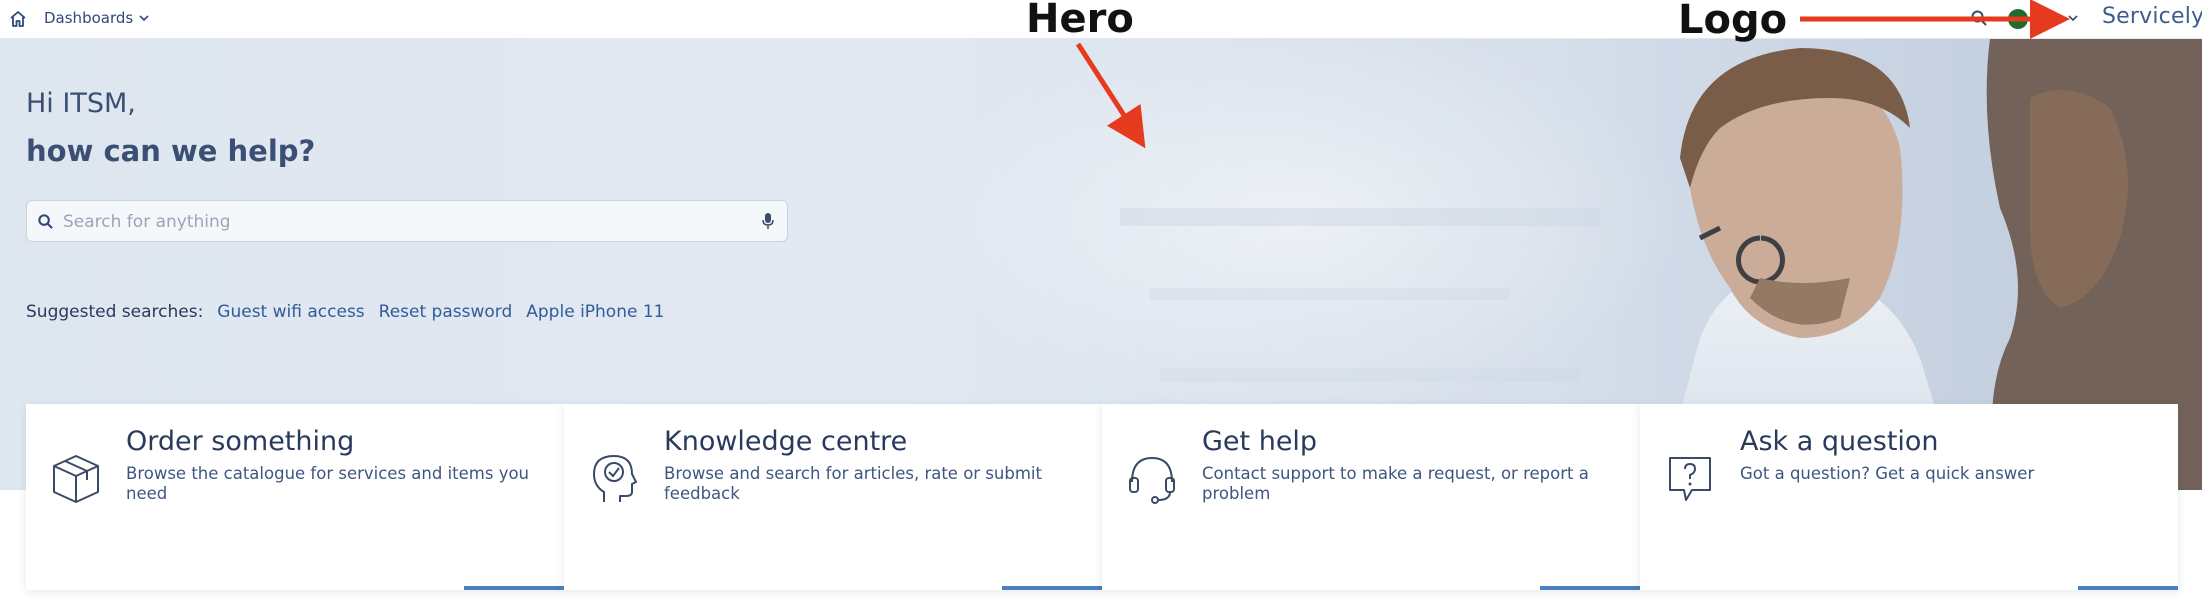 Image resolution: width=2202 pixels, height=606 pixels. I want to click on card-description: Got a question? Get a quick answer, so click(1887, 473).